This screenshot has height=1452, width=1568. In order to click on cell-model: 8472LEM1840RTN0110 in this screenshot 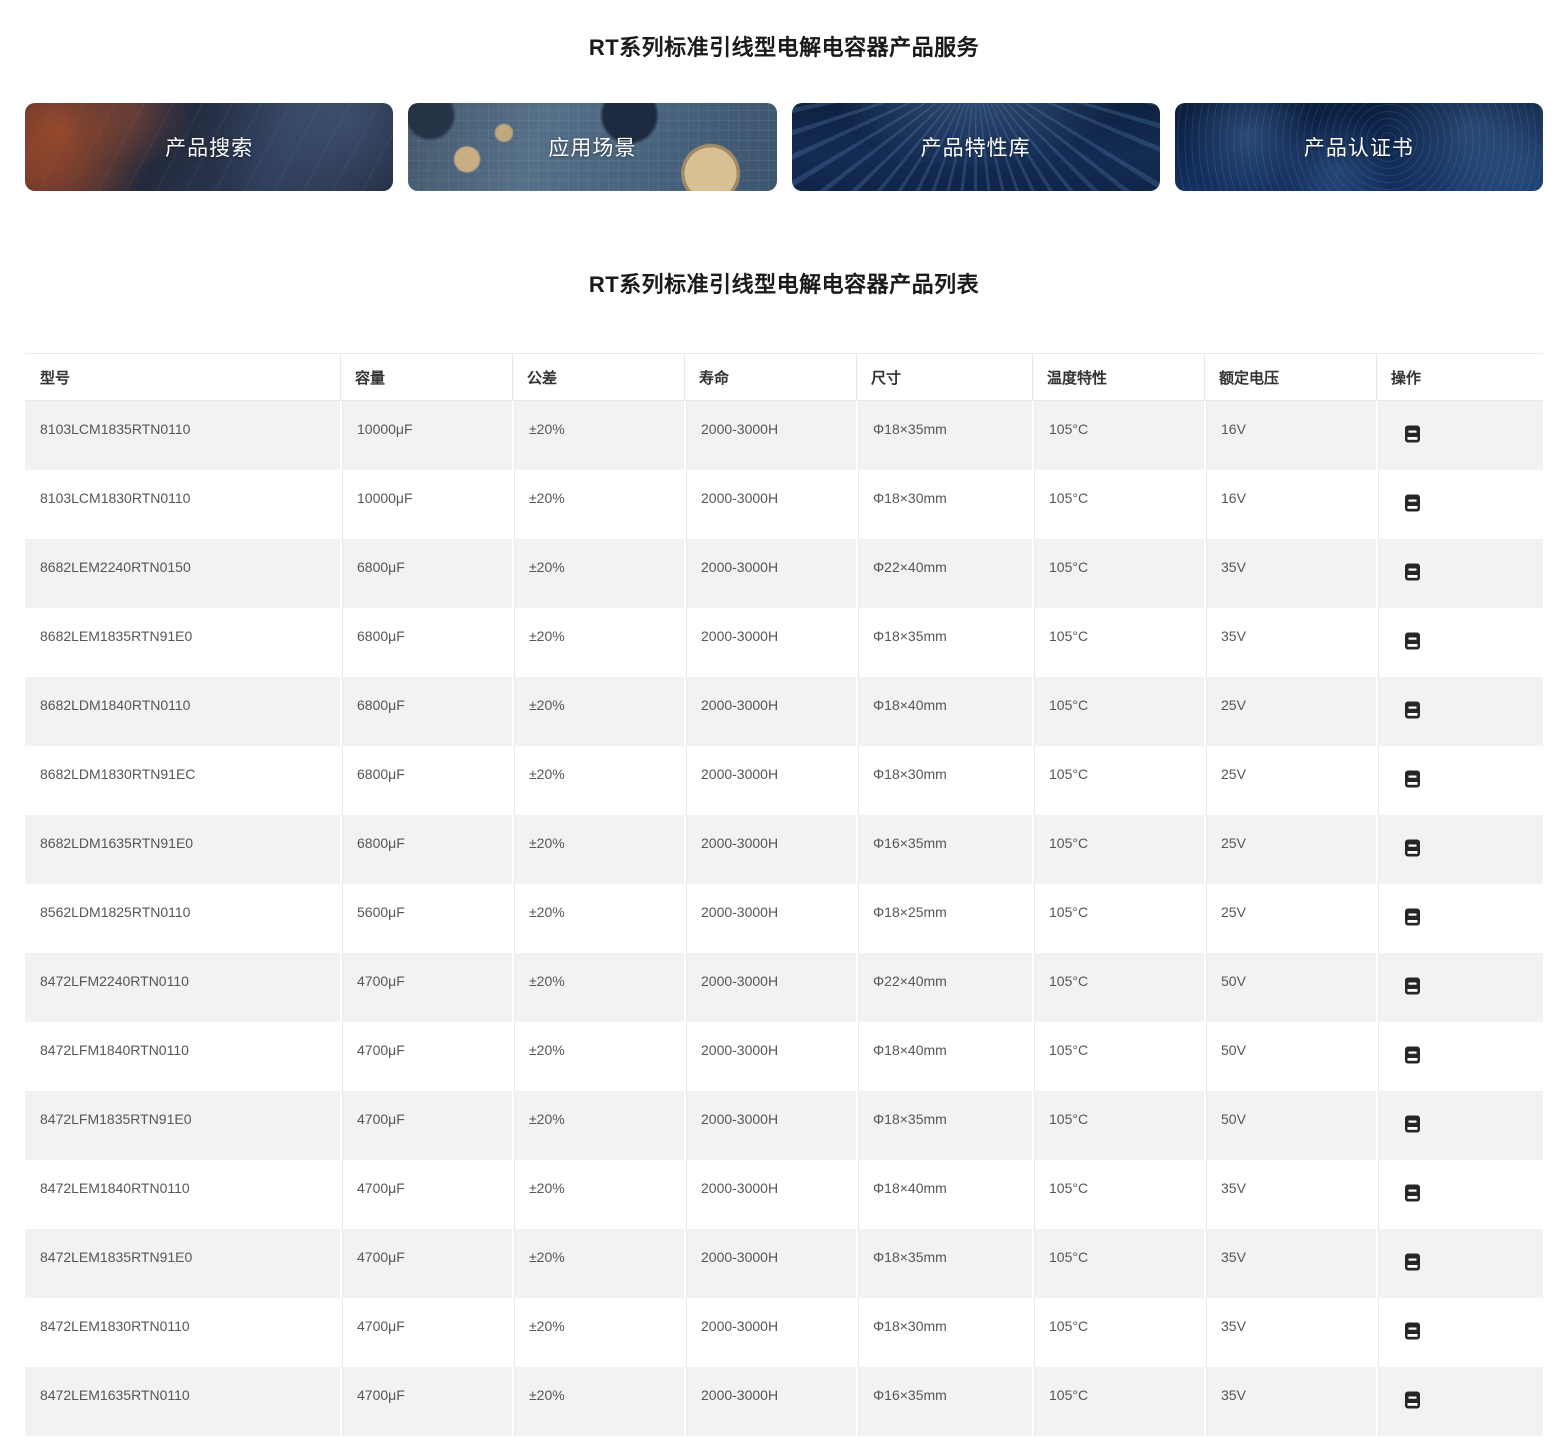, I will do `click(182, 1194)`.